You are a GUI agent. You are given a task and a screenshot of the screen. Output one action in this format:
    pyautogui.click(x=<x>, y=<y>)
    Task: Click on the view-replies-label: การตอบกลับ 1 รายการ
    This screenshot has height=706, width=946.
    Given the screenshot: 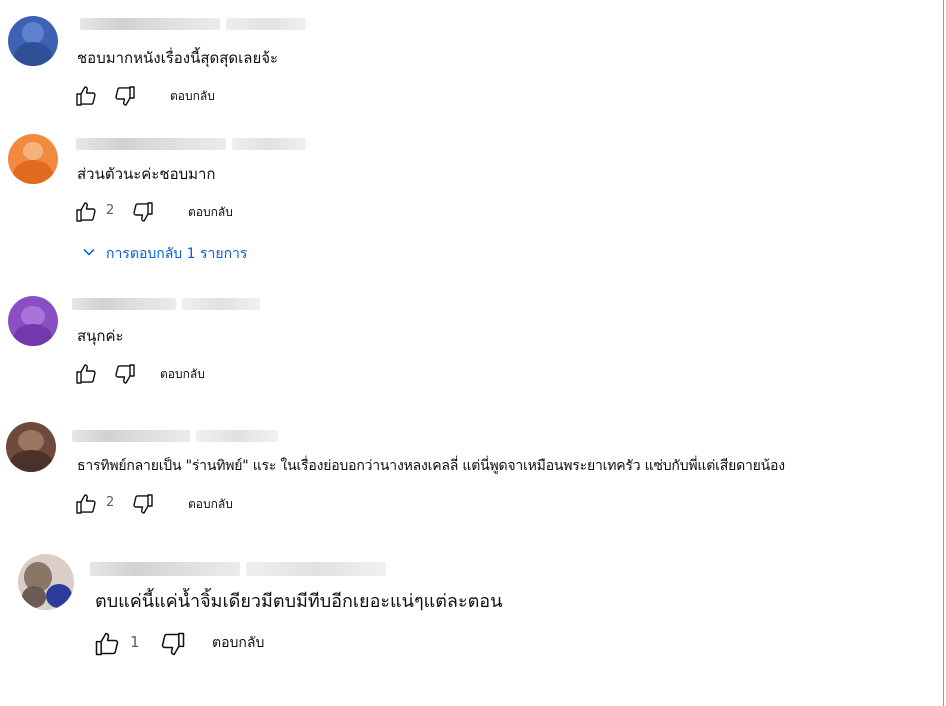 What is the action you would take?
    pyautogui.click(x=177, y=254)
    